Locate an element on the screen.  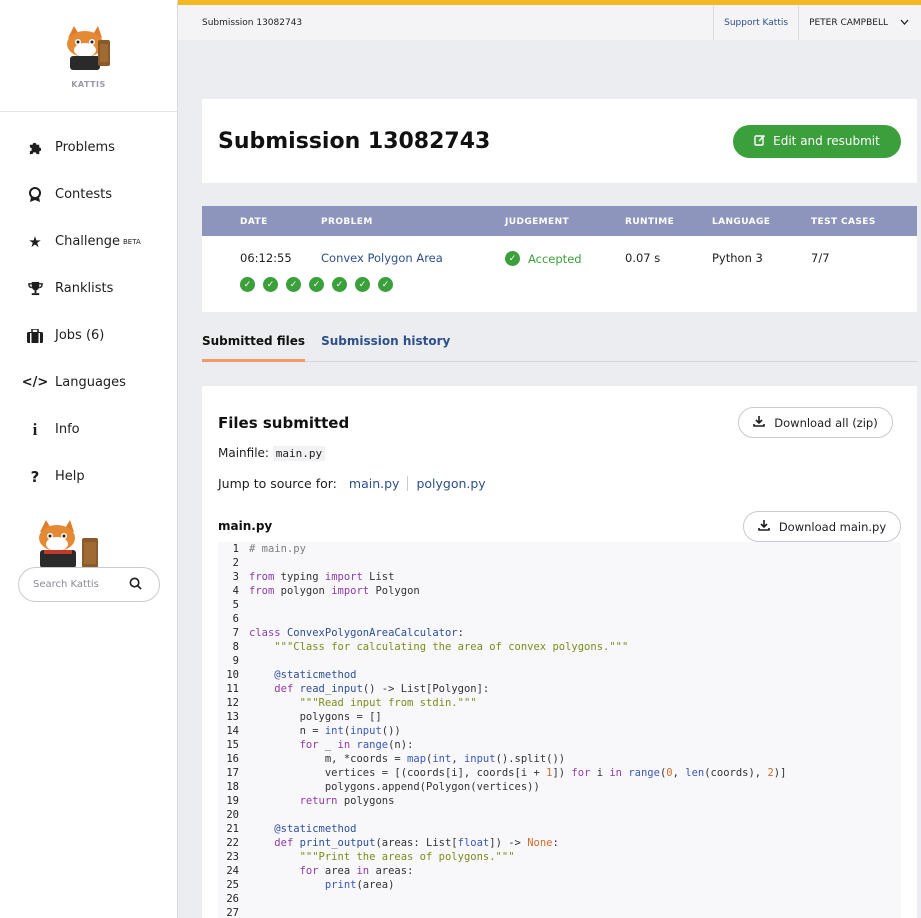
sidebar-item-label: Contests is located at coordinates (84, 194).